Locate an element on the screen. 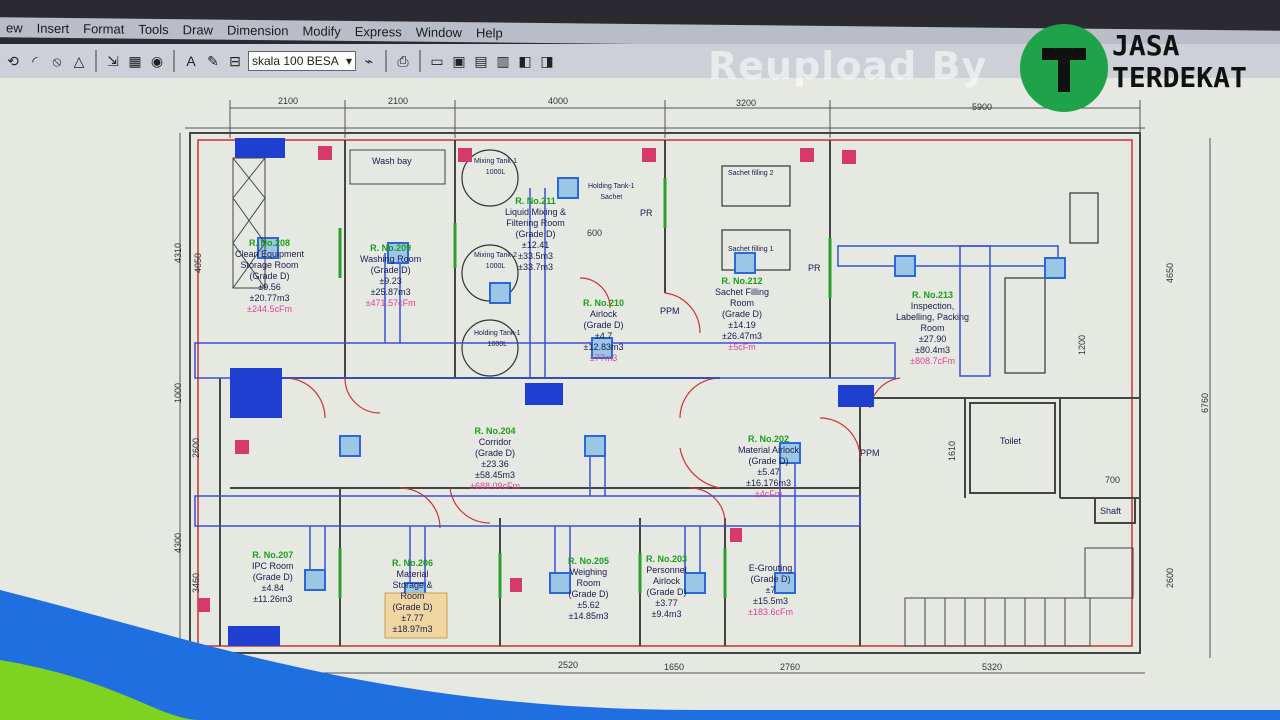 The width and height of the screenshot is (1280, 720). dim-inner: 1200 is located at coordinates (1082, 345).